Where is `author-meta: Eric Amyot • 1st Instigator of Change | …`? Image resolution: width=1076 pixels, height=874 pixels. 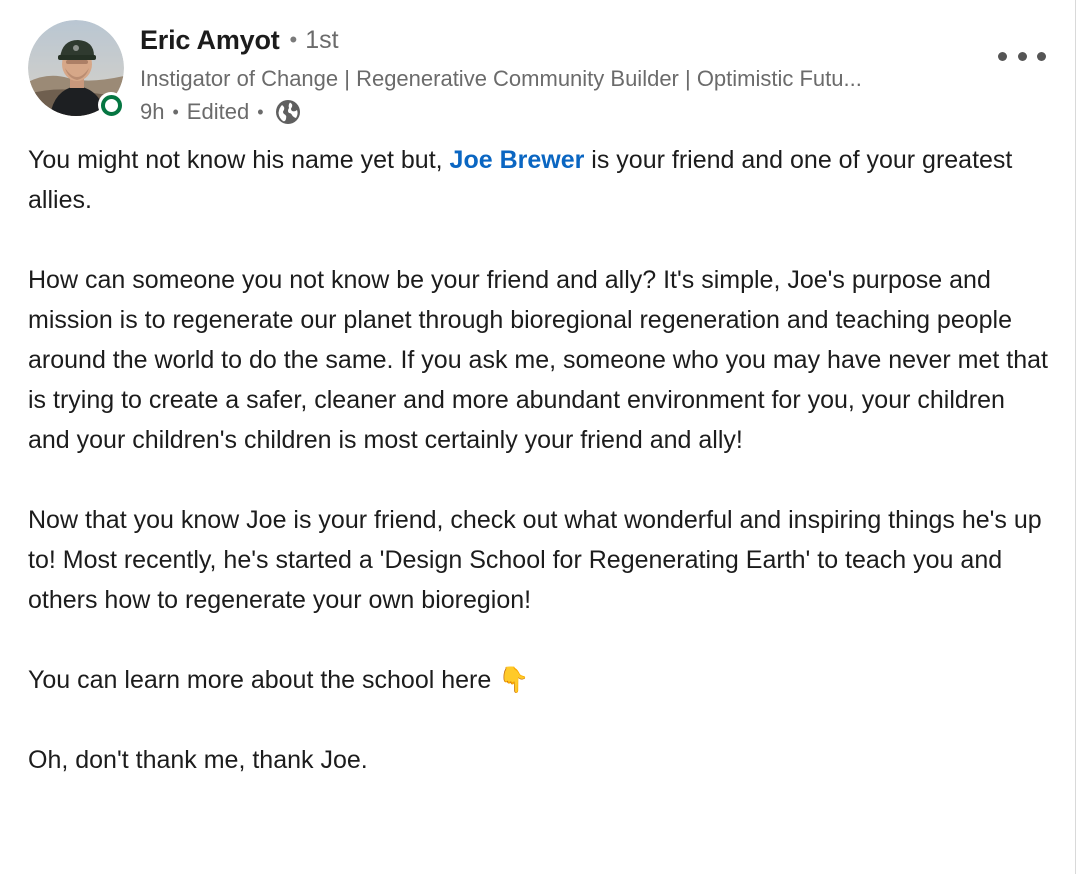
author-meta: Eric Amyot • 1st Instigator of Change | … is located at coordinates (580, 73).